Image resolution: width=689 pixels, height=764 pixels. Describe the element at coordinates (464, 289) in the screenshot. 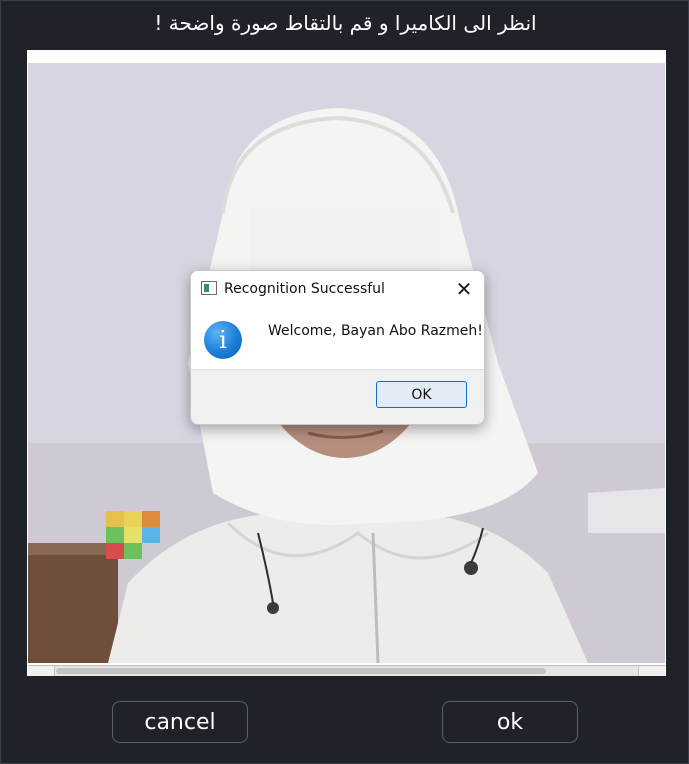

I see `close-icon: ✕` at that location.